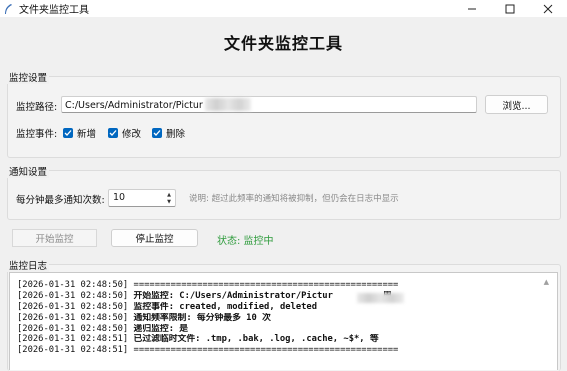  Describe the element at coordinates (228, 104) in the screenshot. I see `redacted-path` at that location.